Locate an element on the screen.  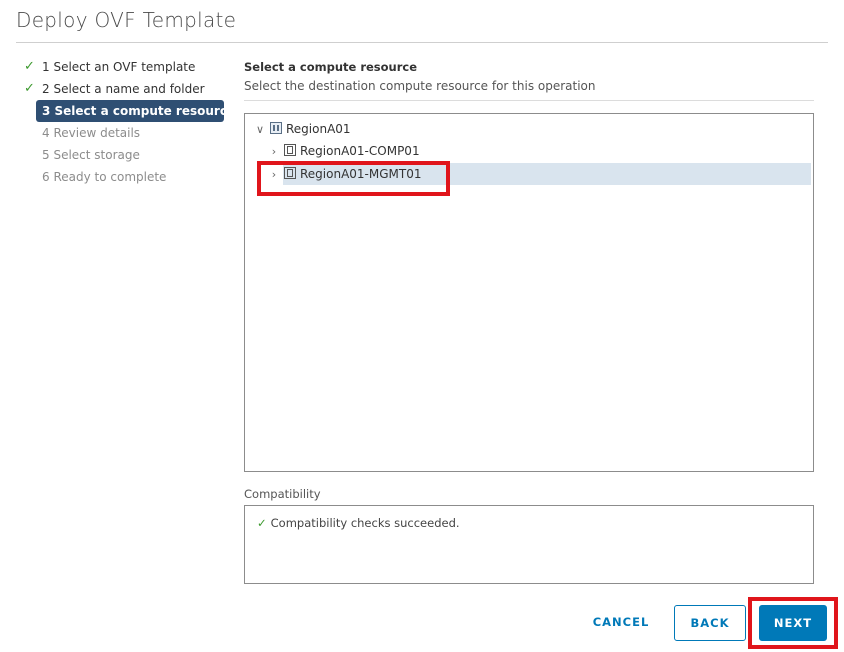
datacenter-icon is located at coordinates (276, 128).